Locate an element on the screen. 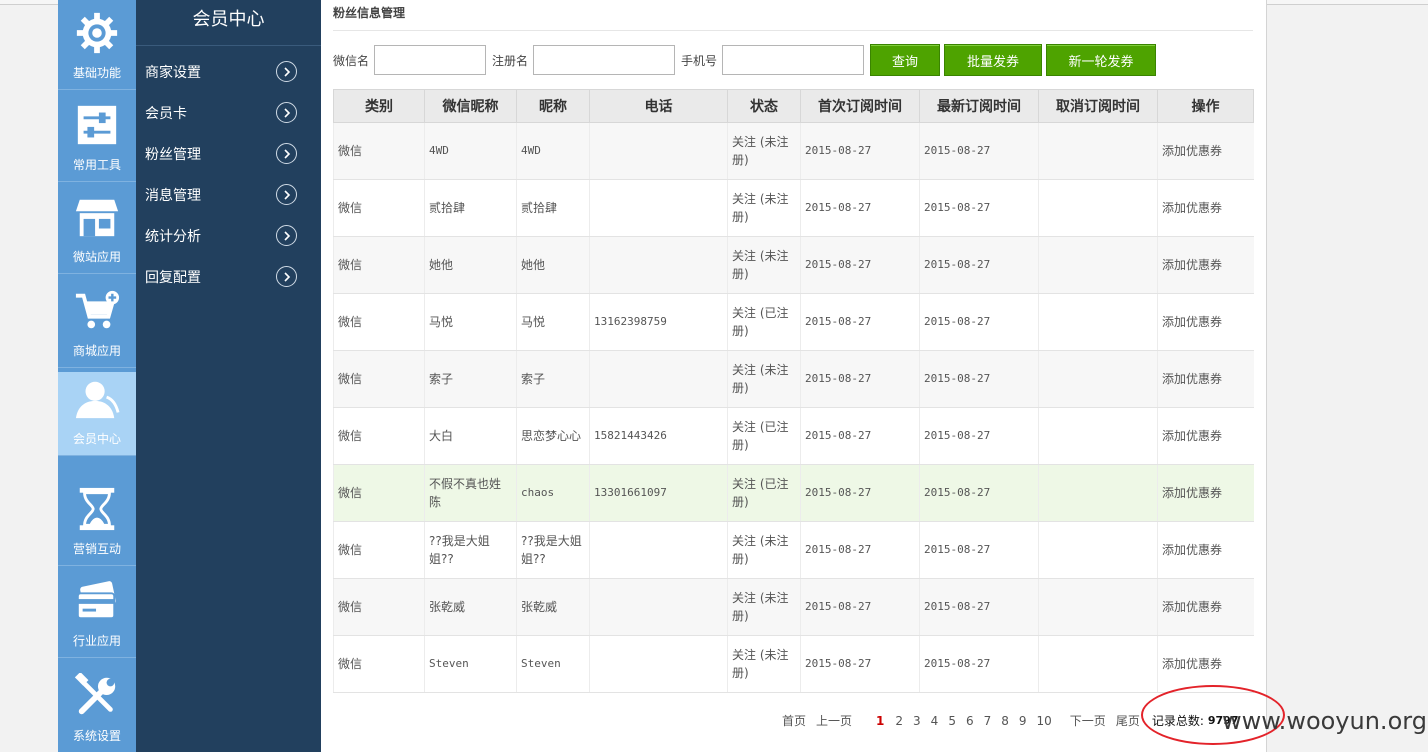  pager-page-link: 10 is located at coordinates (1044, 721).